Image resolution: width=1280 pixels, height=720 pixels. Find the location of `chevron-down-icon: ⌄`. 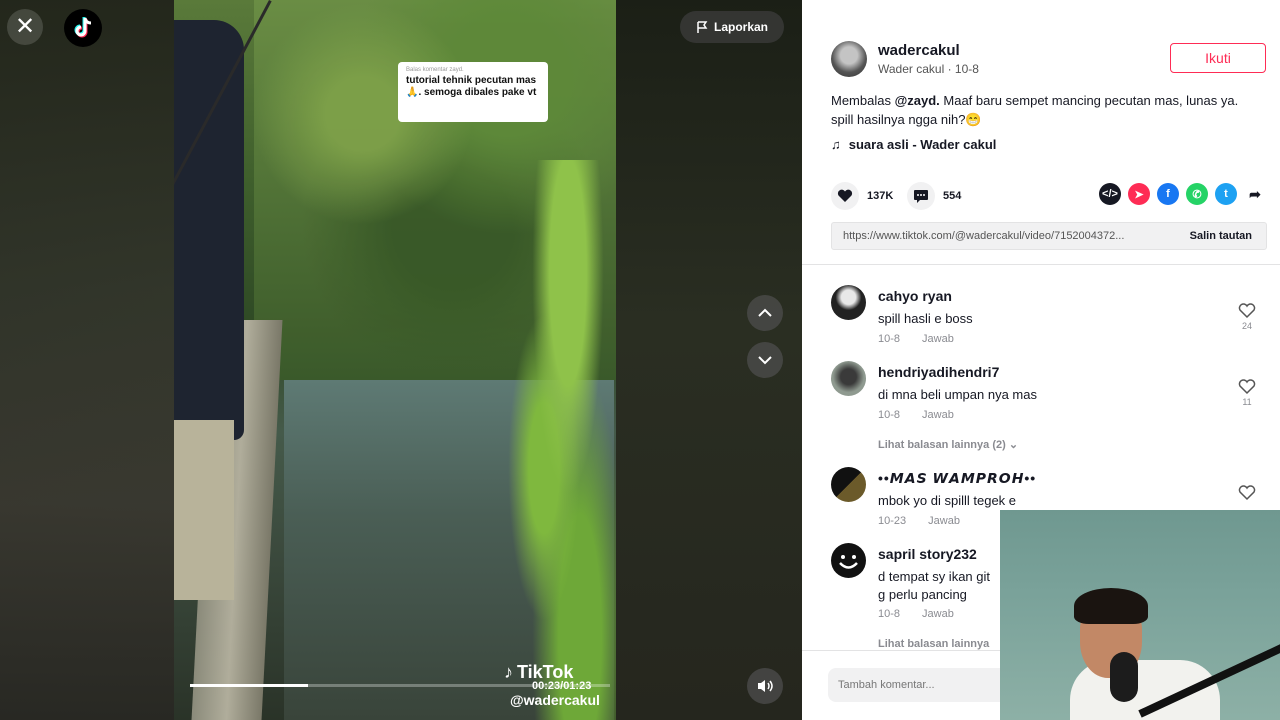

chevron-down-icon: ⌄ is located at coordinates (1013, 445).